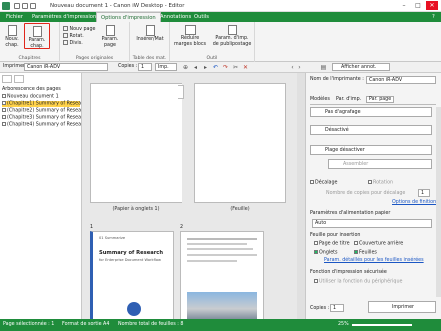  Describe the element at coordinates (433, 17) in the screenshot. I see `help-icon: ?` at that location.